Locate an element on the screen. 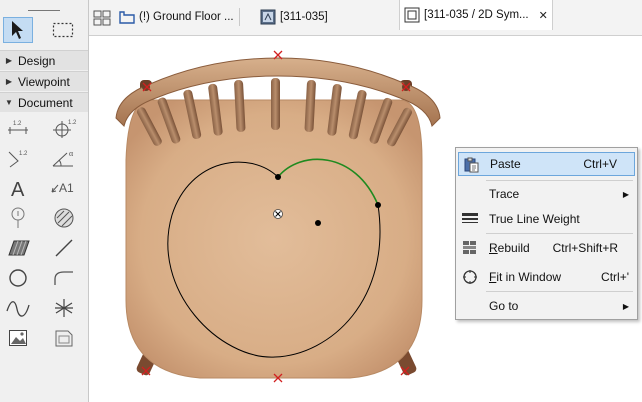  polyline-tool is located at coordinates (64, 278).